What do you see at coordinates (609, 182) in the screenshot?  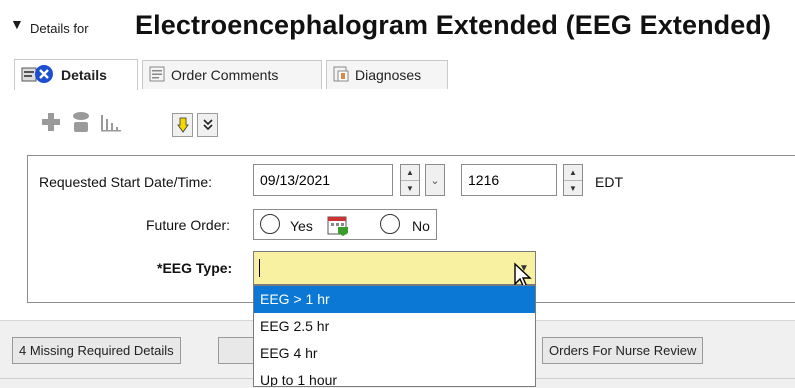 I see `timezone-label: EDT` at bounding box center [609, 182].